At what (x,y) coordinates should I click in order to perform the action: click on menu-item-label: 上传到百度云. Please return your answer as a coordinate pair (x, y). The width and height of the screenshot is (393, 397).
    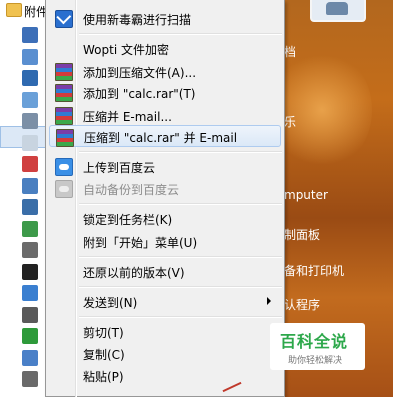
    Looking at the image, I should click on (119, 168).